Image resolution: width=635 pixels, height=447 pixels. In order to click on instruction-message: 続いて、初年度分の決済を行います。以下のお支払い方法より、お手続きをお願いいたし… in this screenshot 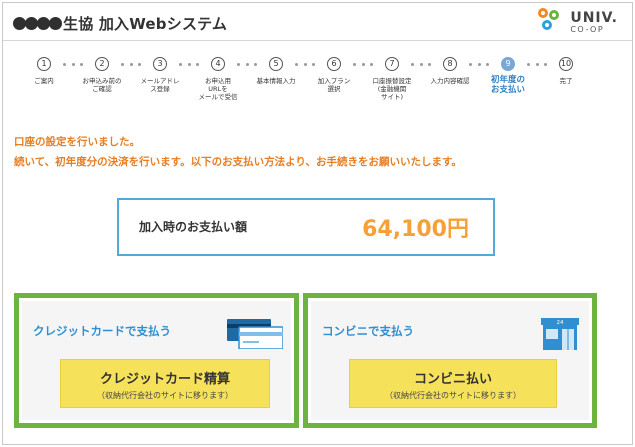, I will do `click(238, 162)`.